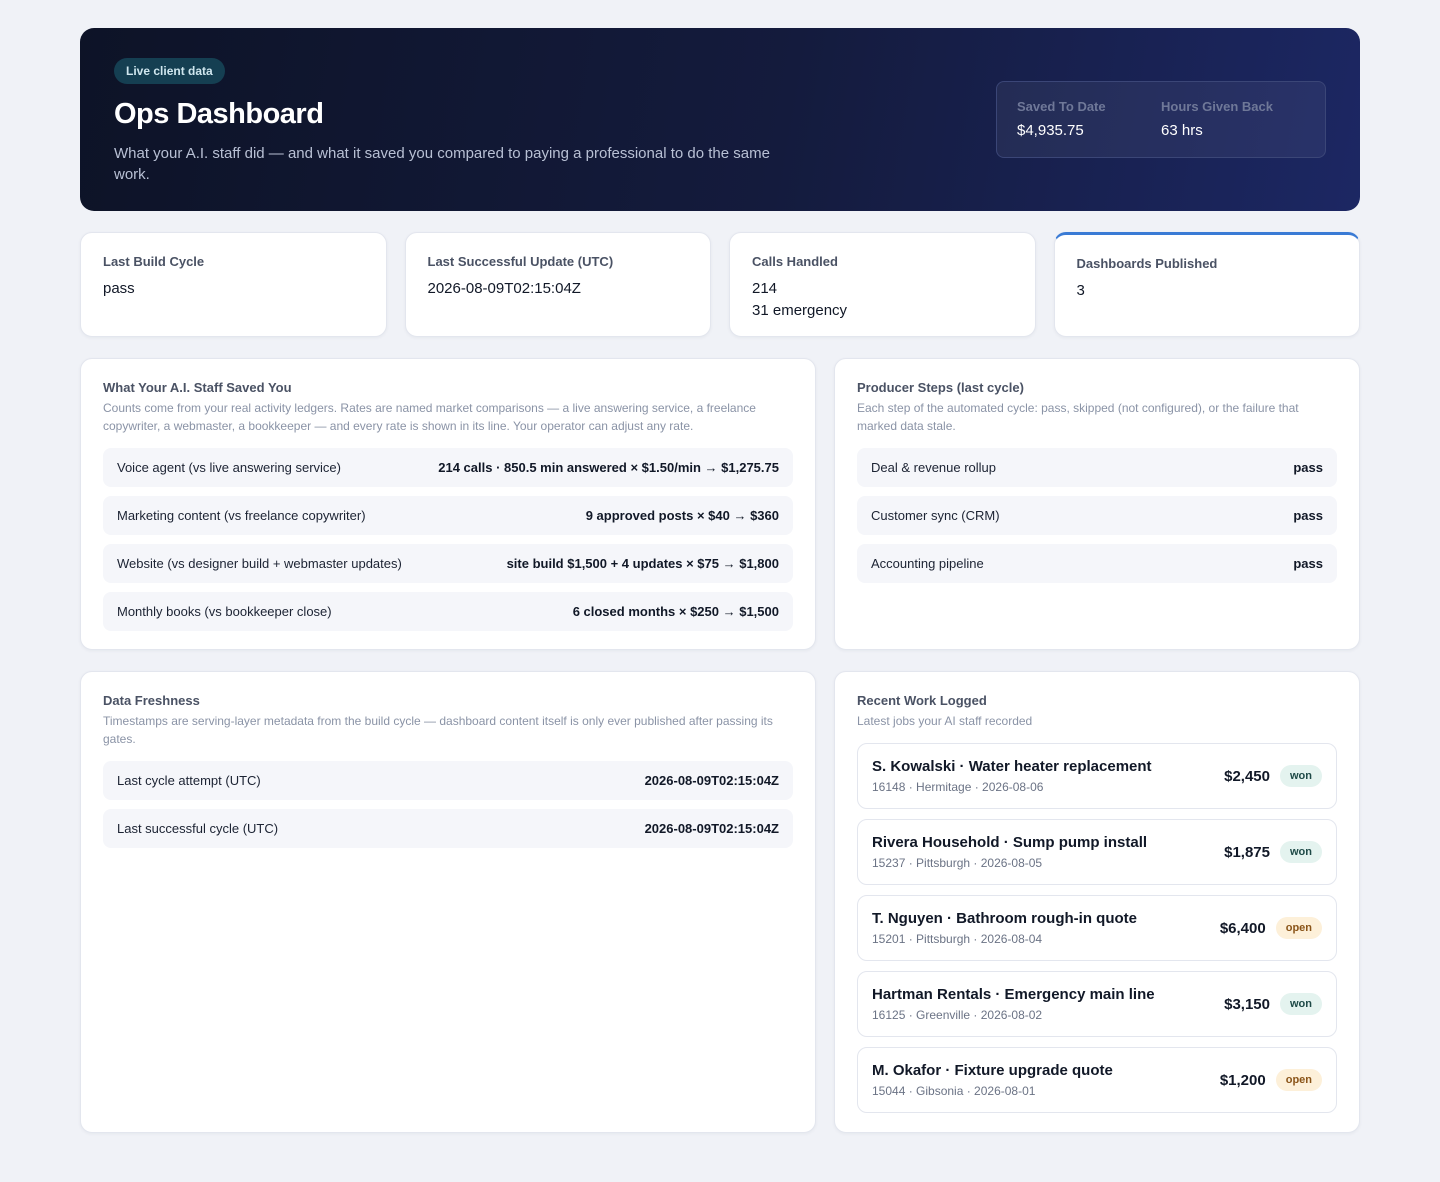 This screenshot has width=1440, height=1182. Describe the element at coordinates (198, 828) in the screenshot. I see `freshness-line-label: Last successful cycle (UTC)` at that location.